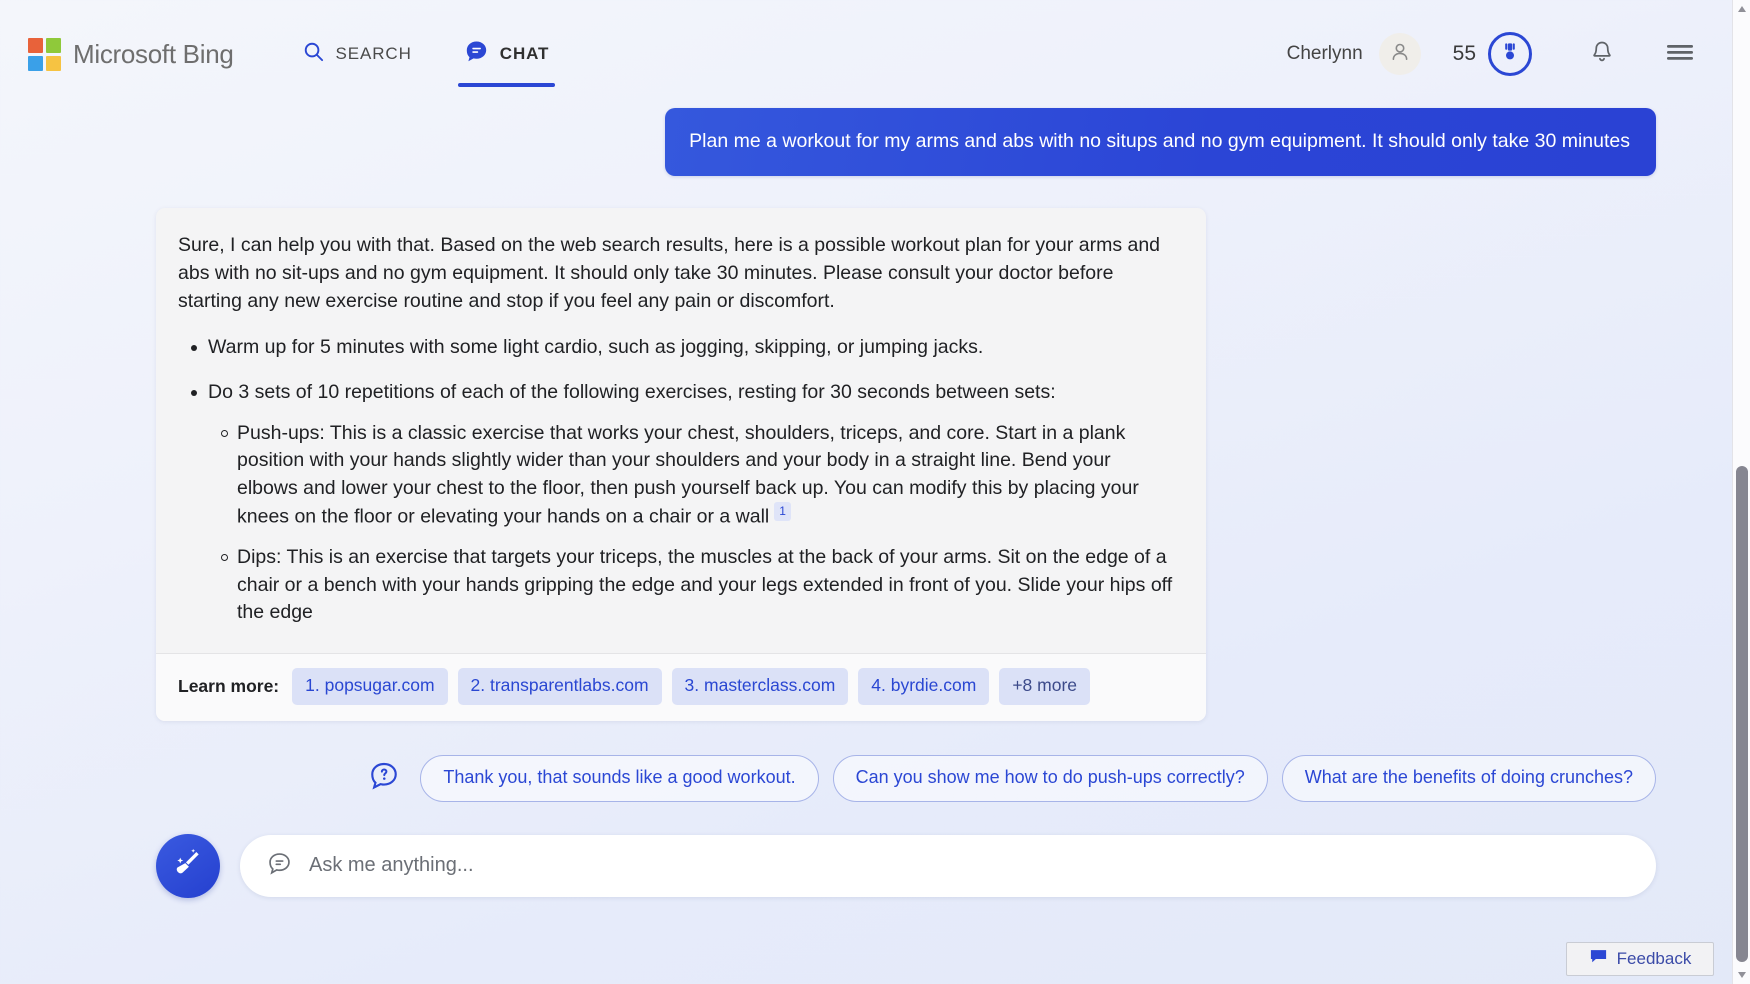  Describe the element at coordinates (53, 45) in the screenshot. I see `logo-square-green` at that location.